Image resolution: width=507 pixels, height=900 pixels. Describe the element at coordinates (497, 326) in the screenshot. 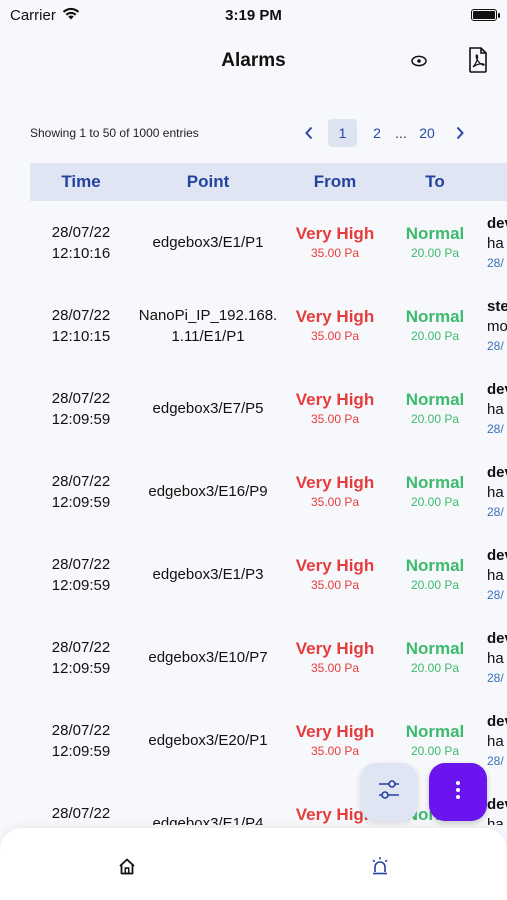

I see `details-line-2: mo` at that location.